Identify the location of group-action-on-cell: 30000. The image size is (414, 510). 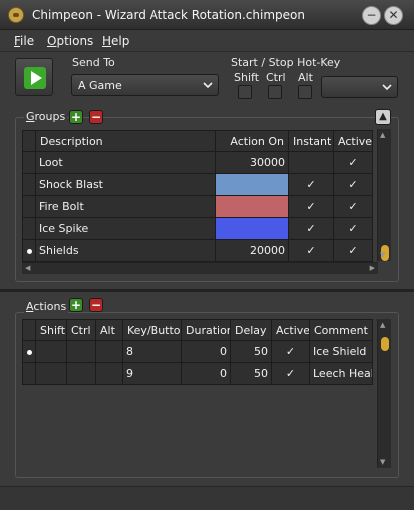
(252, 162).